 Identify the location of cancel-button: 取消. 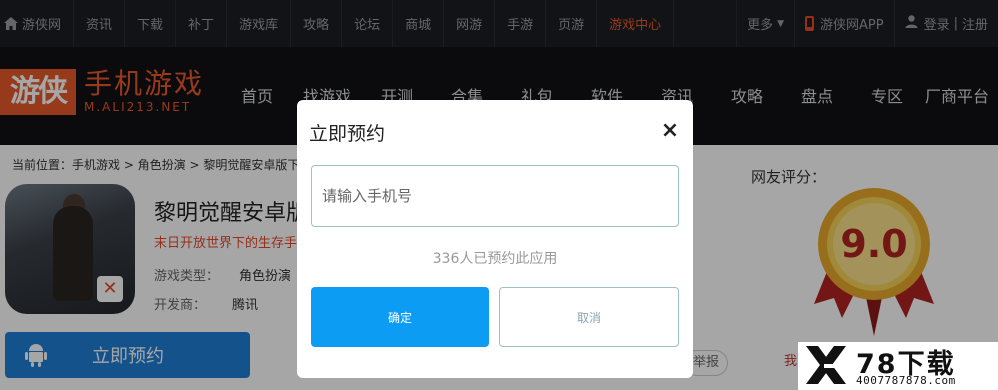
(589, 317).